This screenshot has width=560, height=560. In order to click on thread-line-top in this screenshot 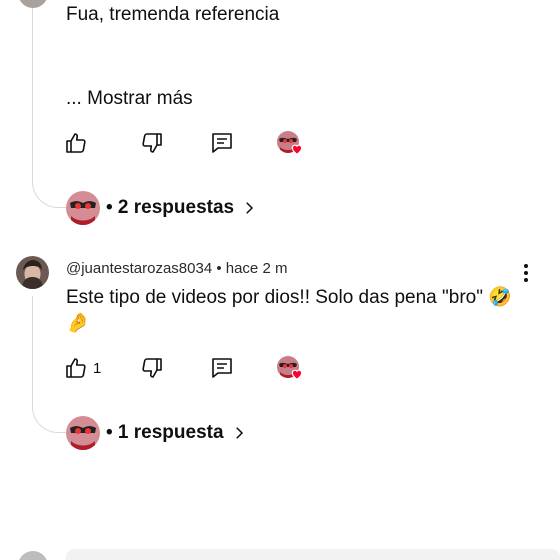, I will do `click(49, 104)`.